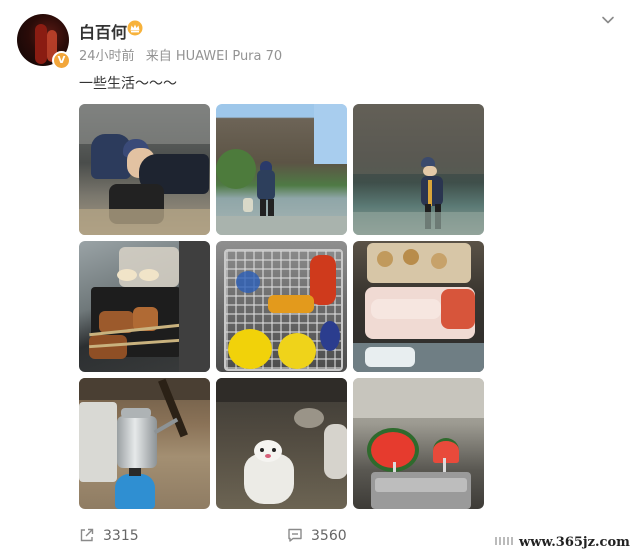  Describe the element at coordinates (87, 535) in the screenshot. I see `share-icon` at that location.